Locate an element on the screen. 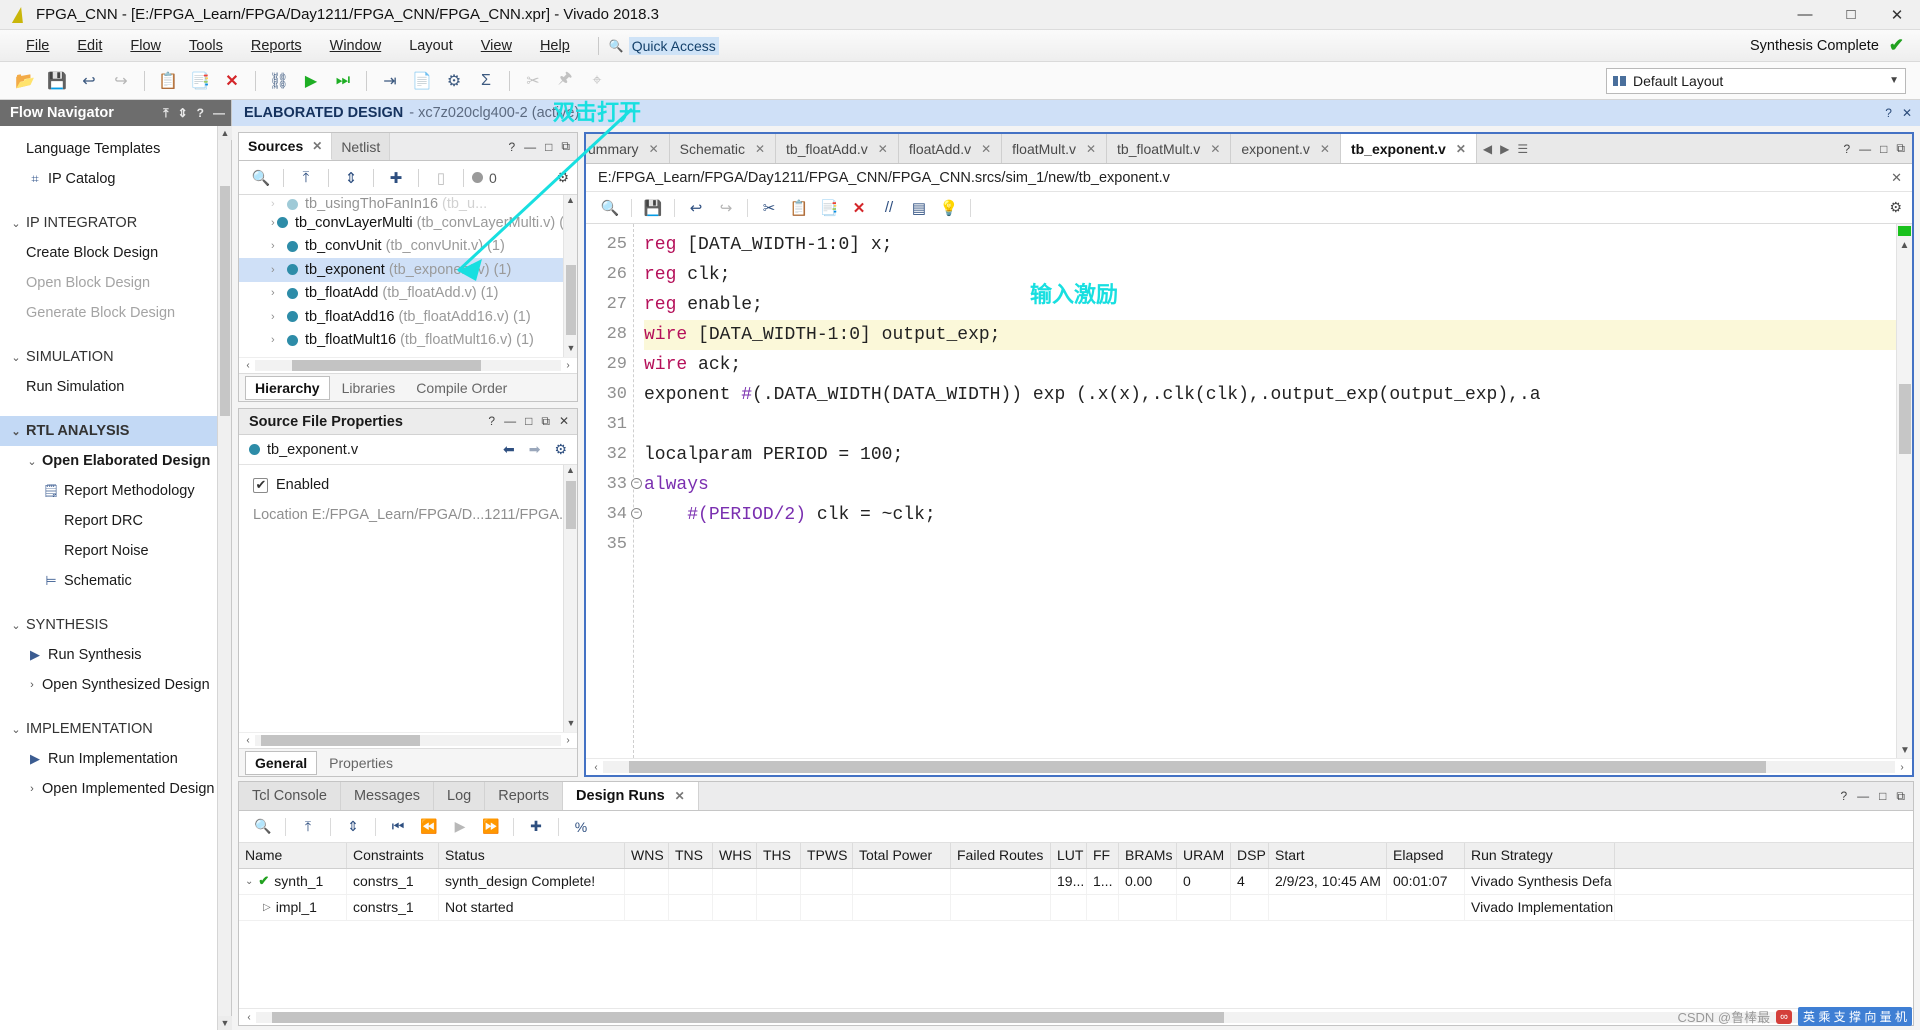 The image size is (1920, 1030). code-line-highlighted: wire [DATA_WIDTH-1:0] output_exp; is located at coordinates (1278, 335).